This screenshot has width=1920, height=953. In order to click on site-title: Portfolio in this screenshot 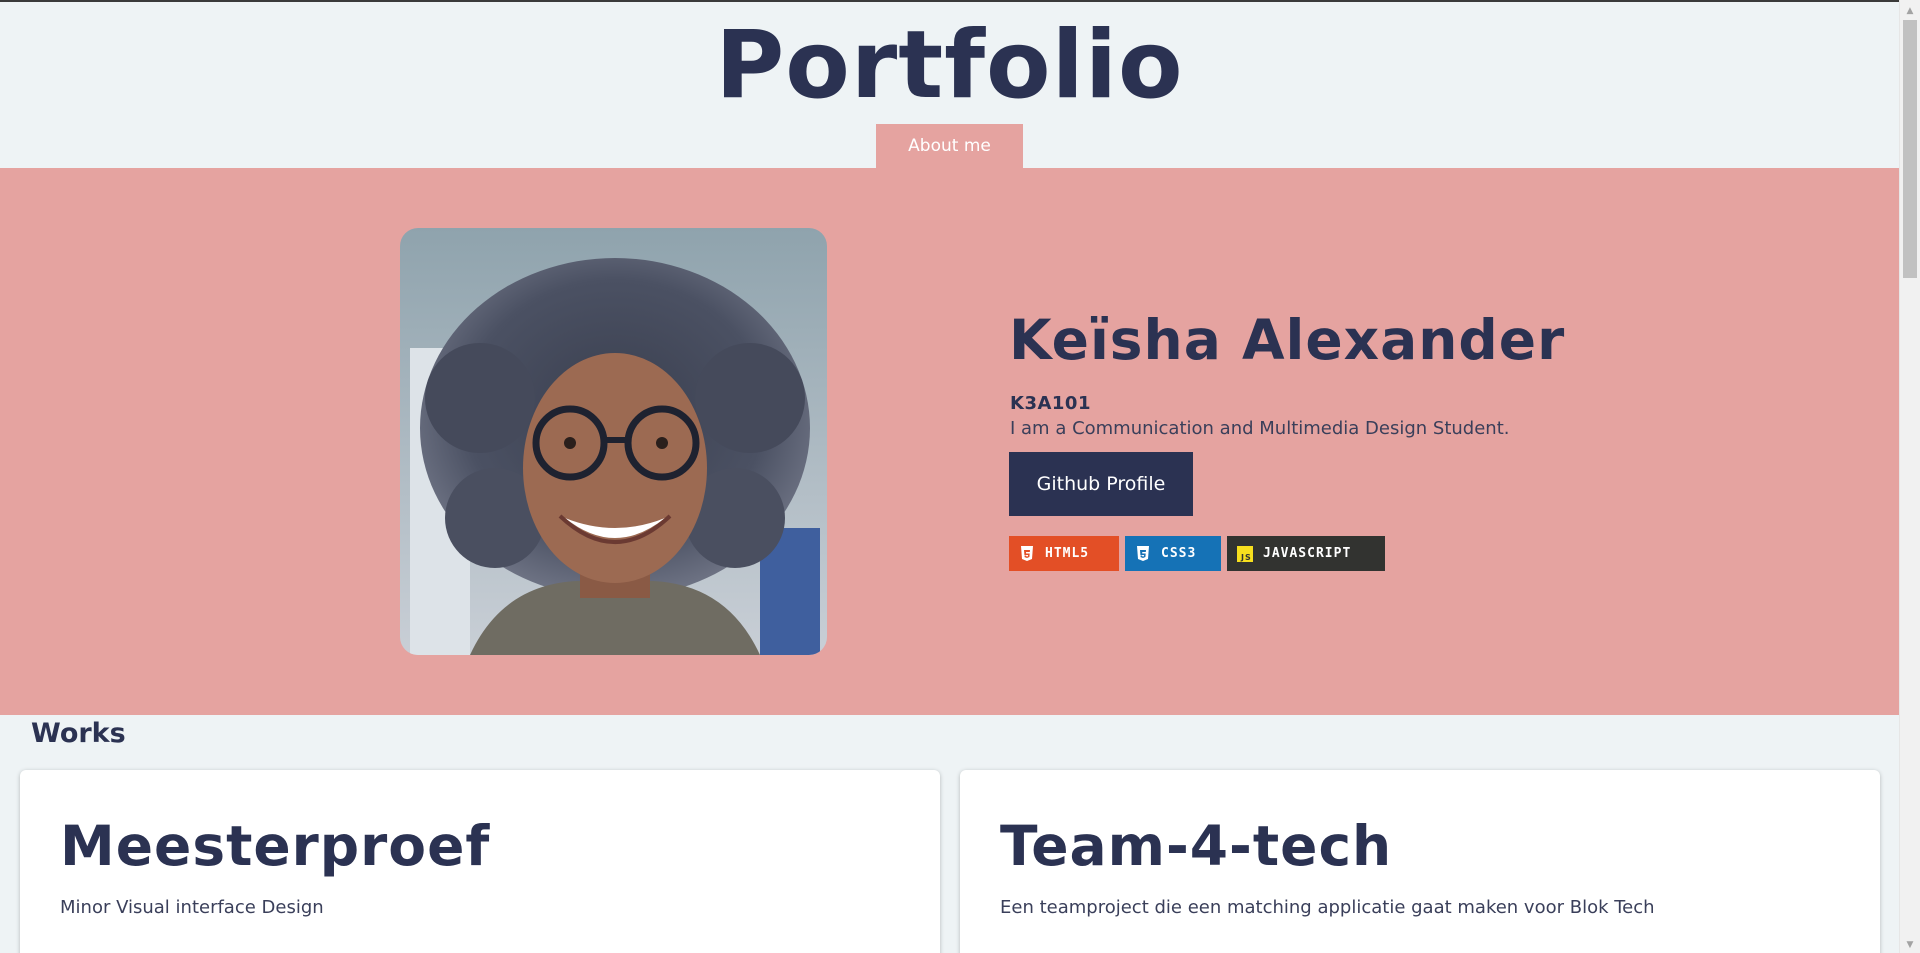, I will do `click(949, 65)`.